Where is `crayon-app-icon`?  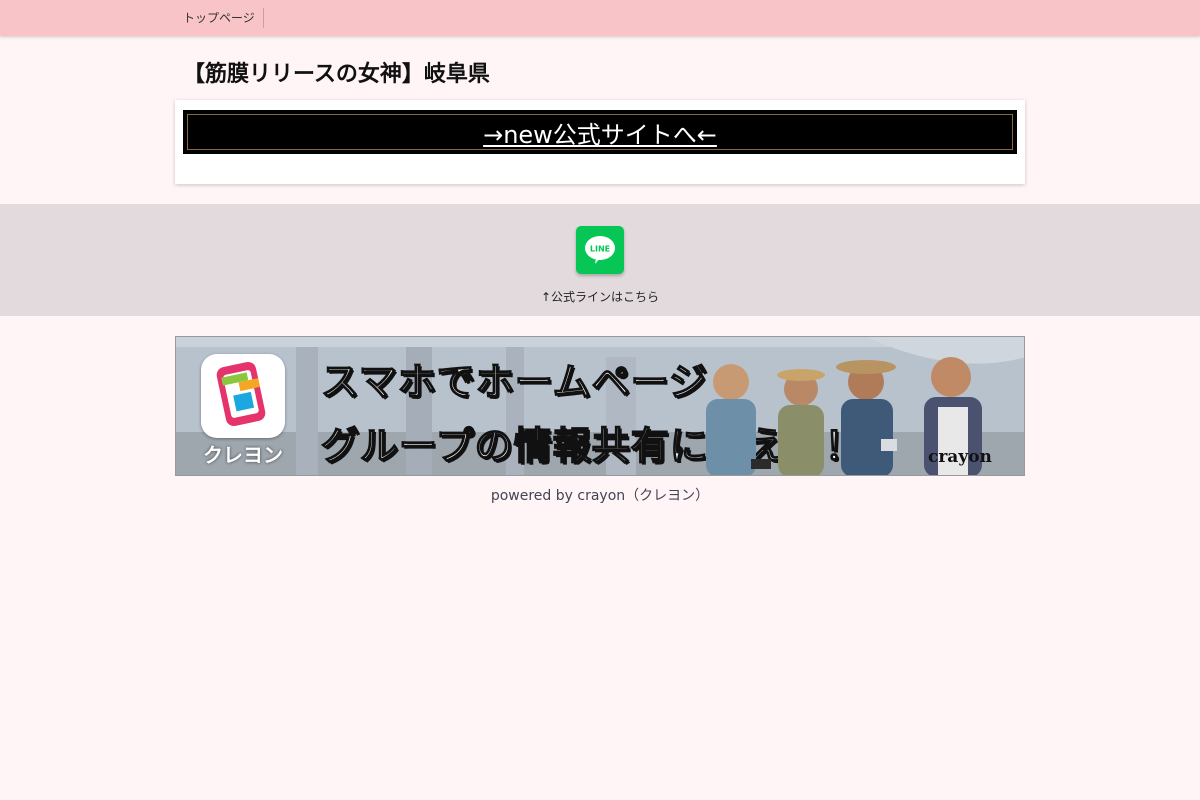 crayon-app-icon is located at coordinates (243, 396).